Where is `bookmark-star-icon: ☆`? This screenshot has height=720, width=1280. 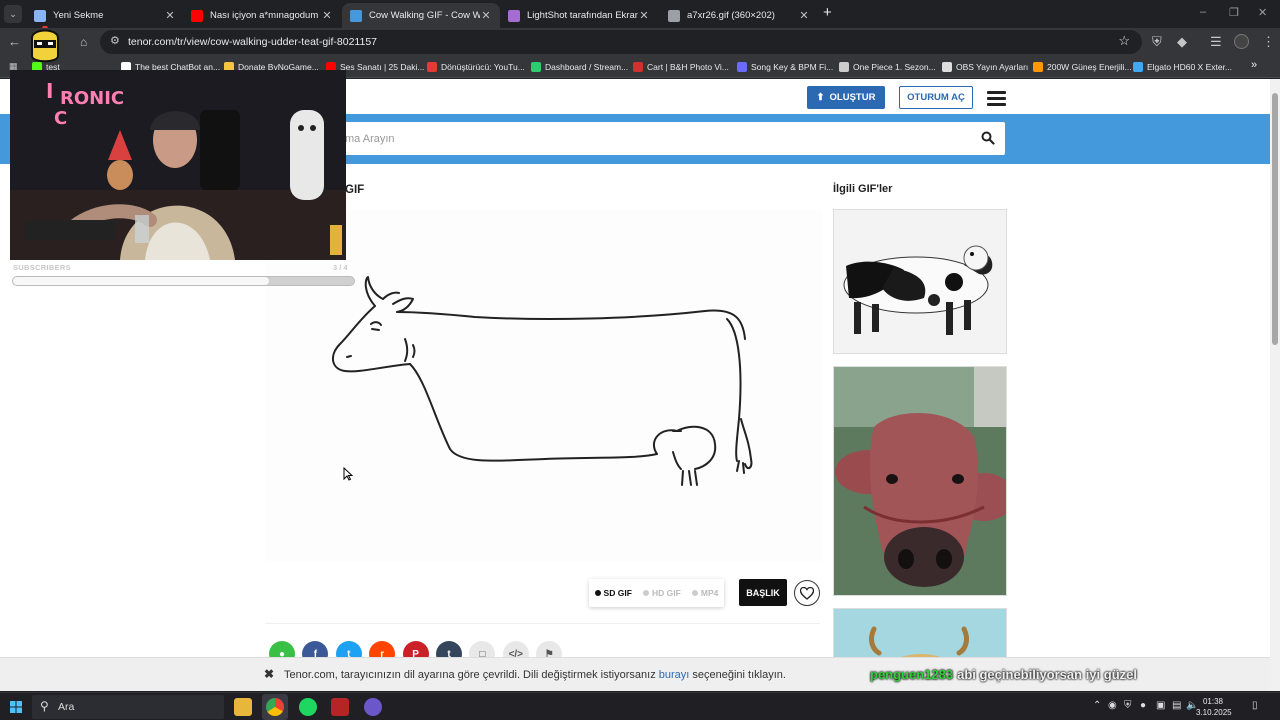
bookmark-star-icon: ☆ is located at coordinates (1124, 41).